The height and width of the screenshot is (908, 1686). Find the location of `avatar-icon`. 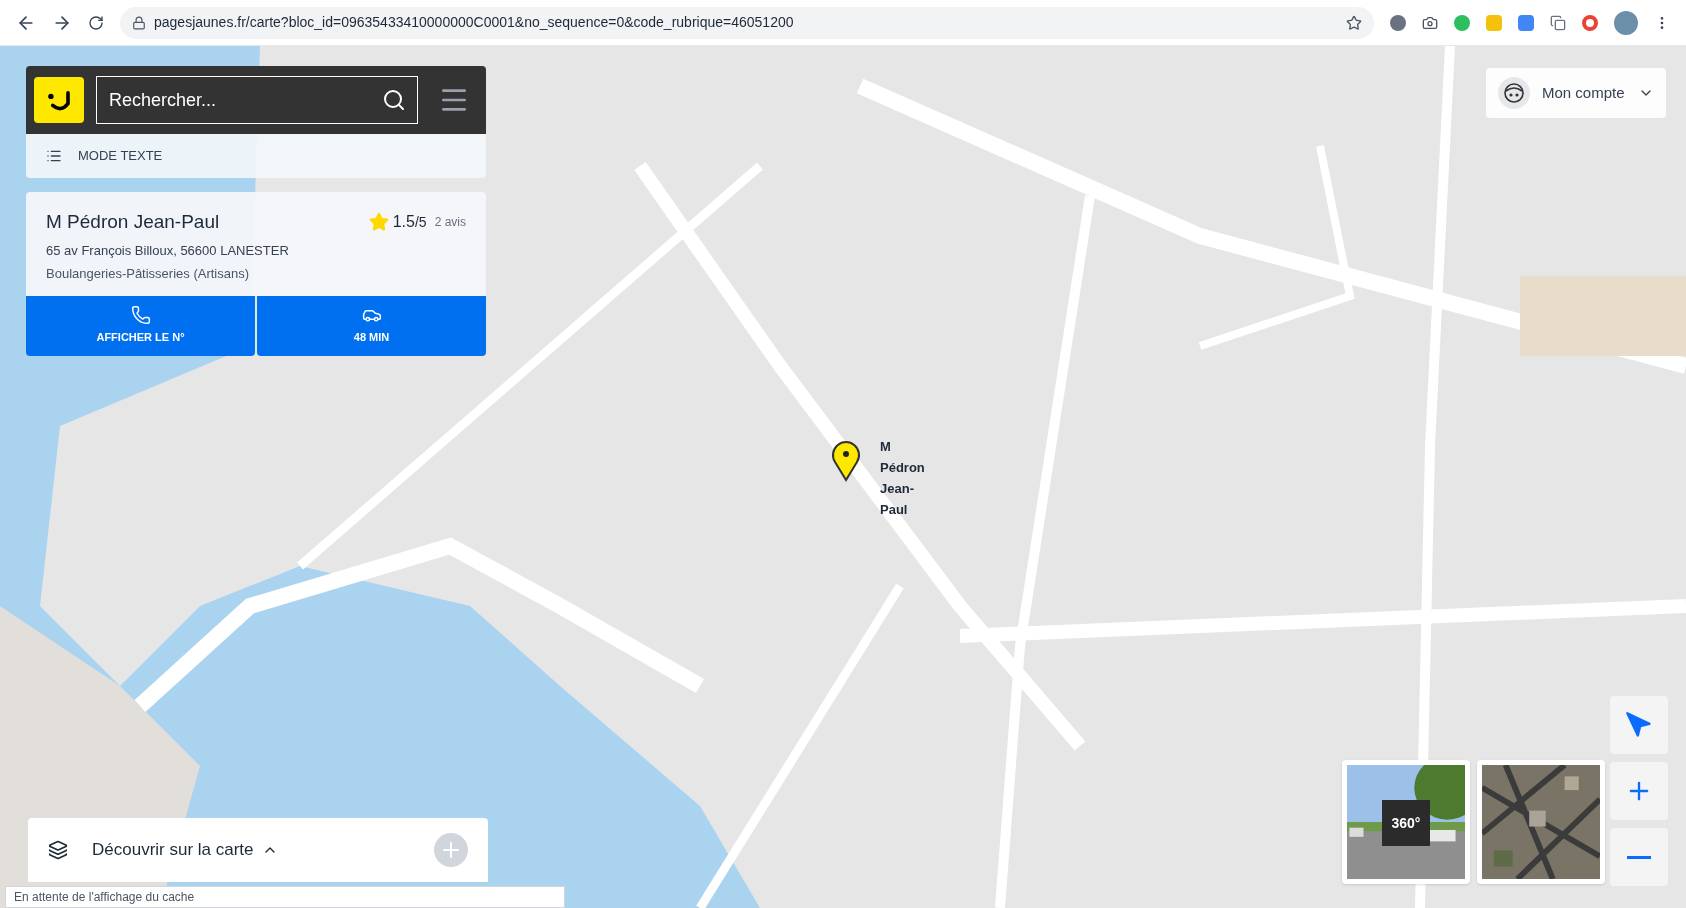

avatar-icon is located at coordinates (1626, 22).